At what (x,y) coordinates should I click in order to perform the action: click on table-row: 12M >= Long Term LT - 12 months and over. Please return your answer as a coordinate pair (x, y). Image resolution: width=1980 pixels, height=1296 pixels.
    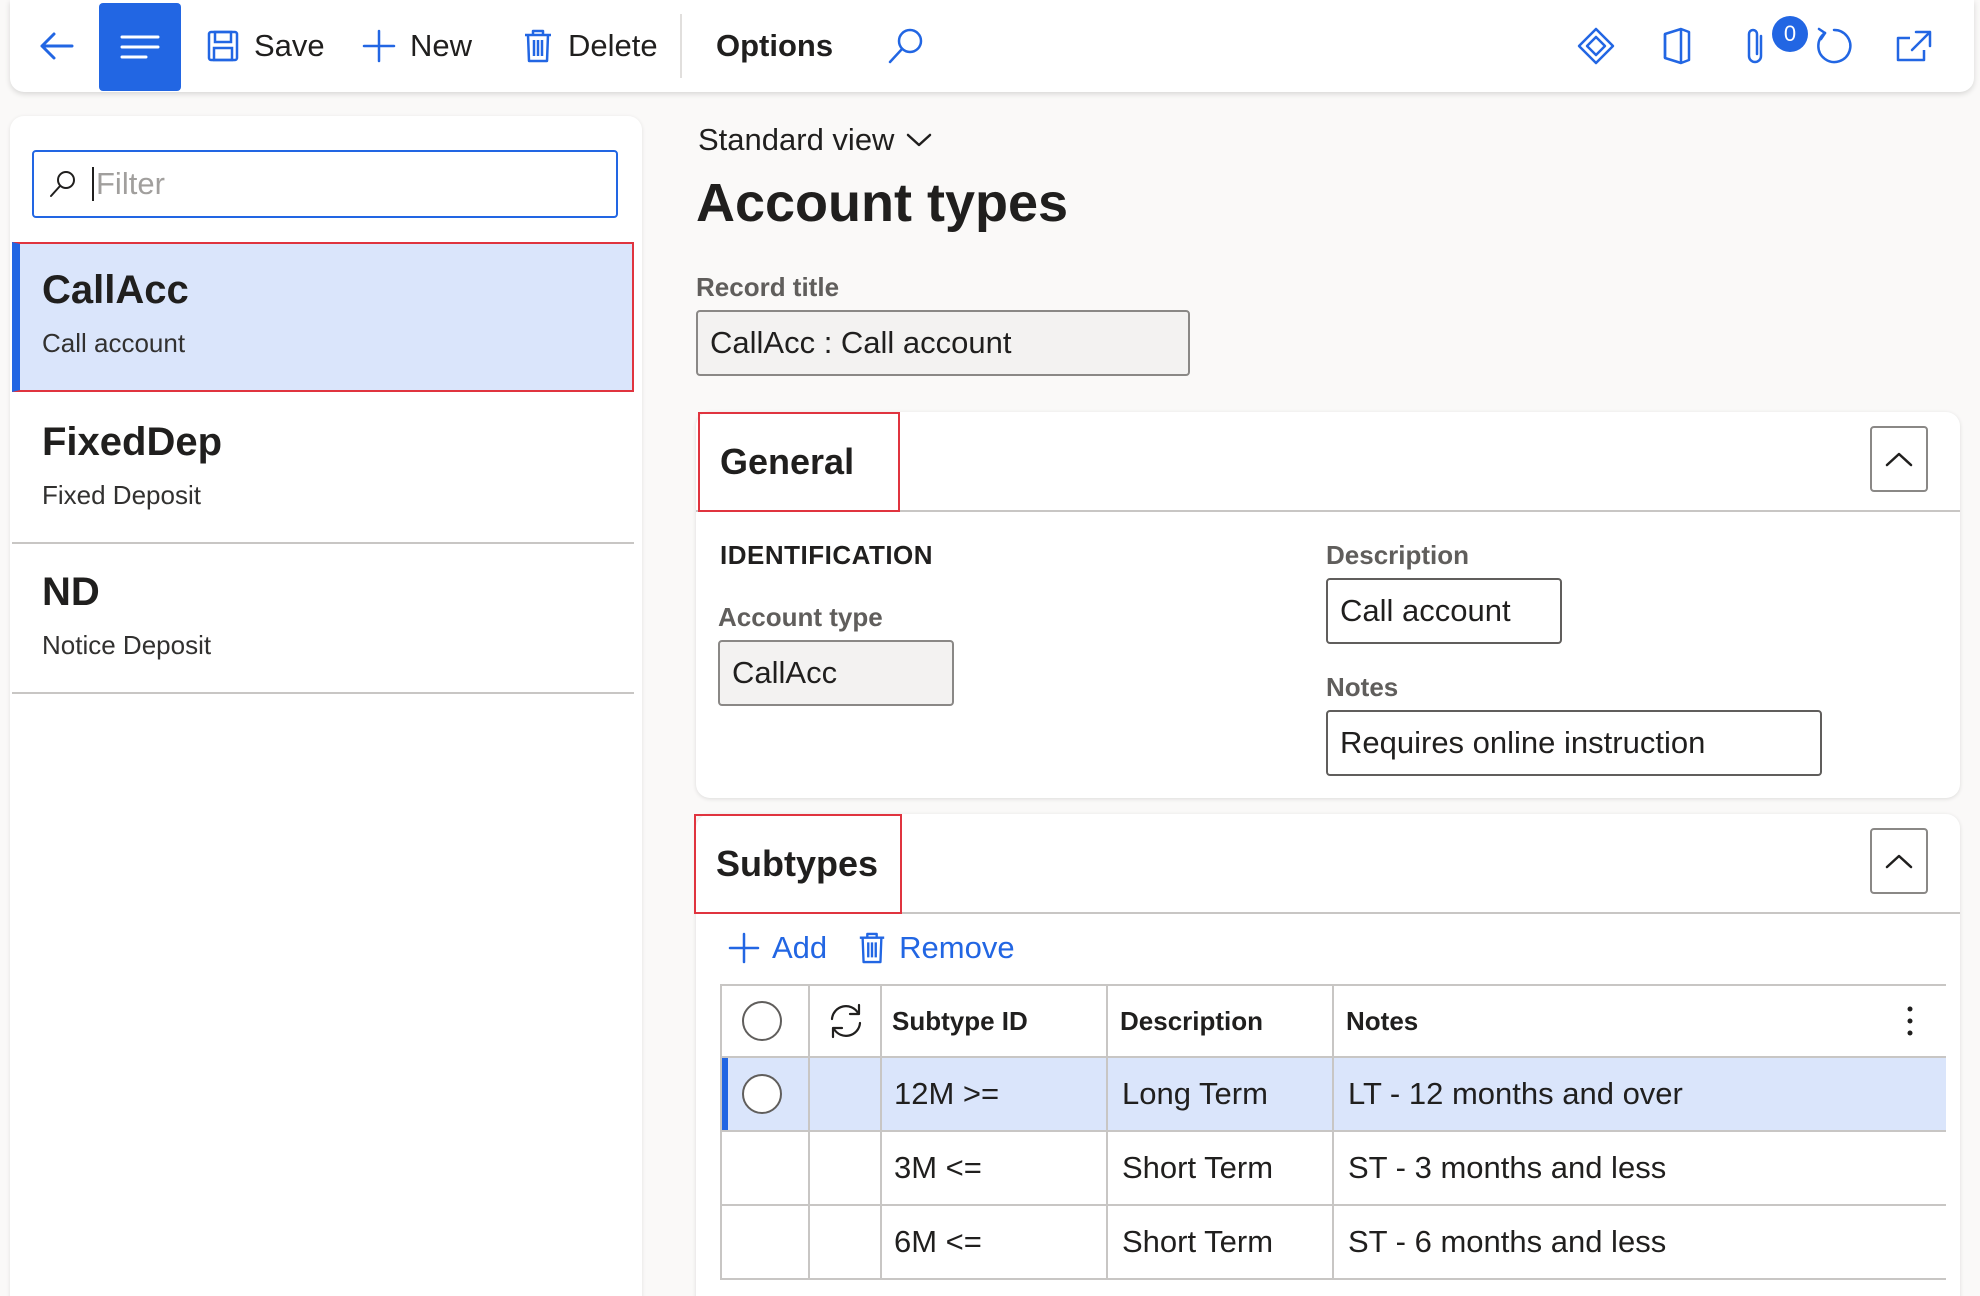
    Looking at the image, I should click on (1333, 1095).